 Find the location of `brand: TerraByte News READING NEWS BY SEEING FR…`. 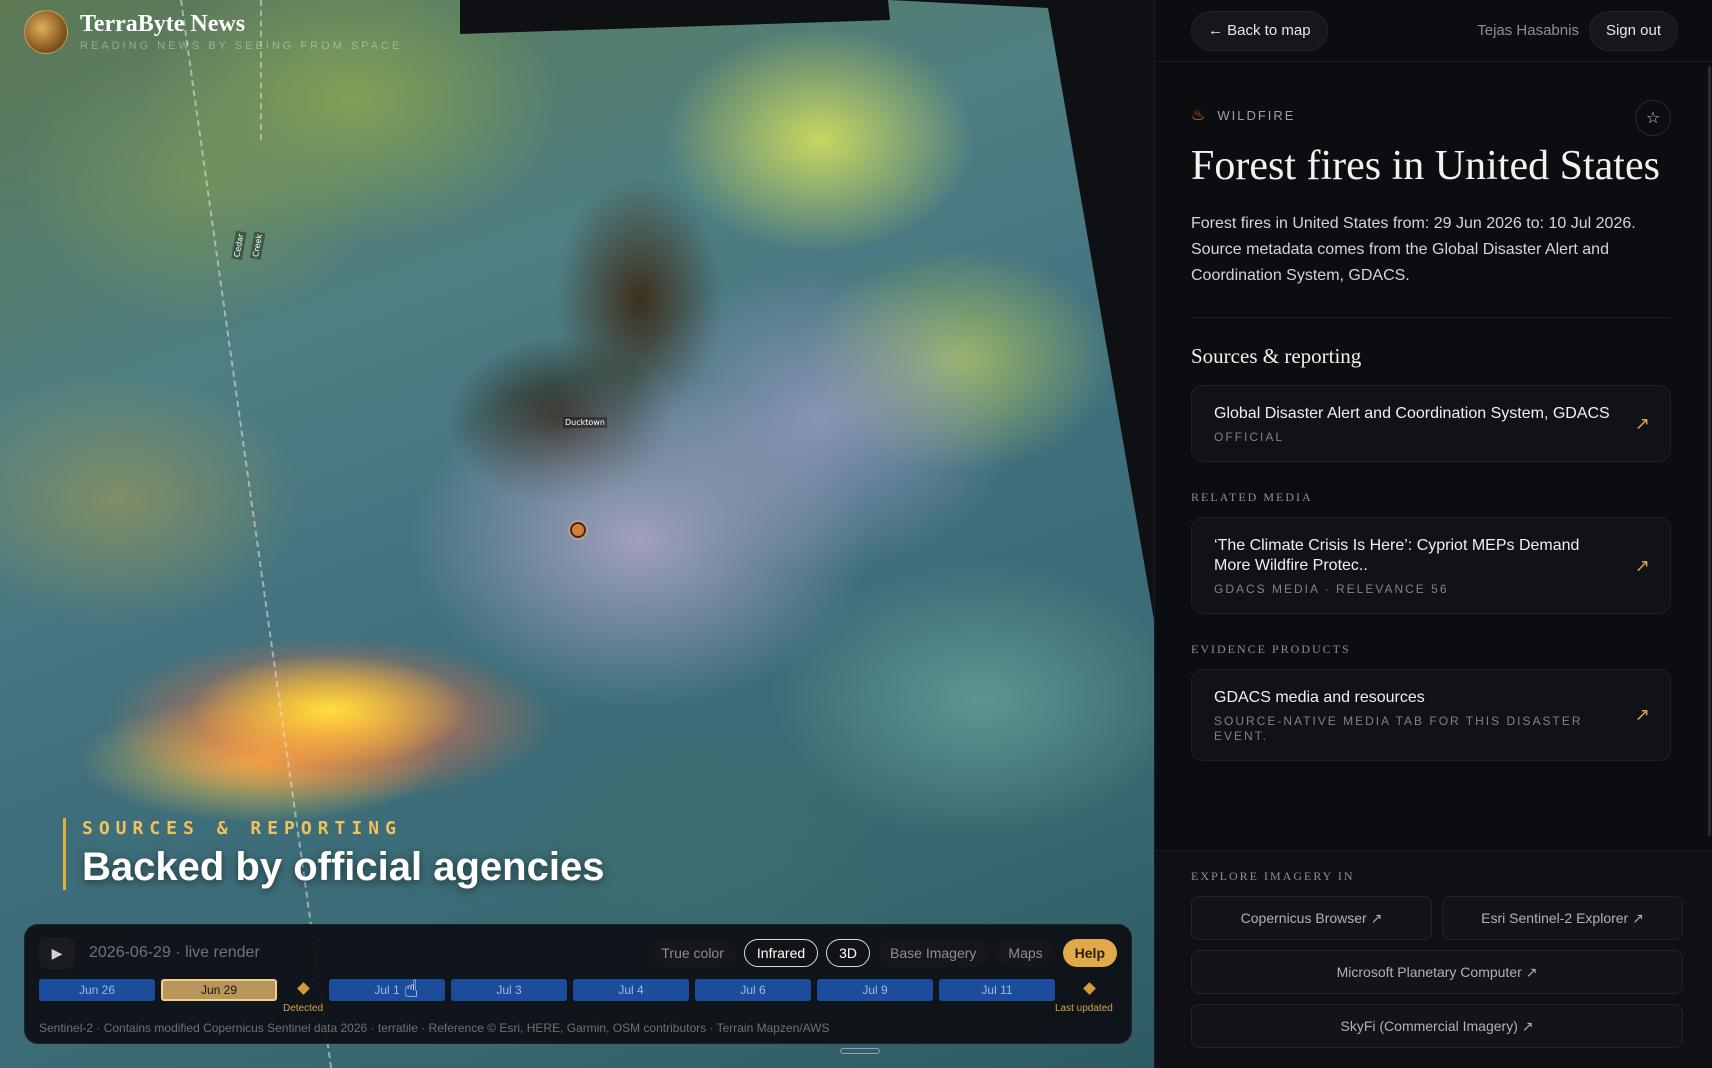

brand: TerraByte News READING NEWS BY SEEING FR… is located at coordinates (213, 32).